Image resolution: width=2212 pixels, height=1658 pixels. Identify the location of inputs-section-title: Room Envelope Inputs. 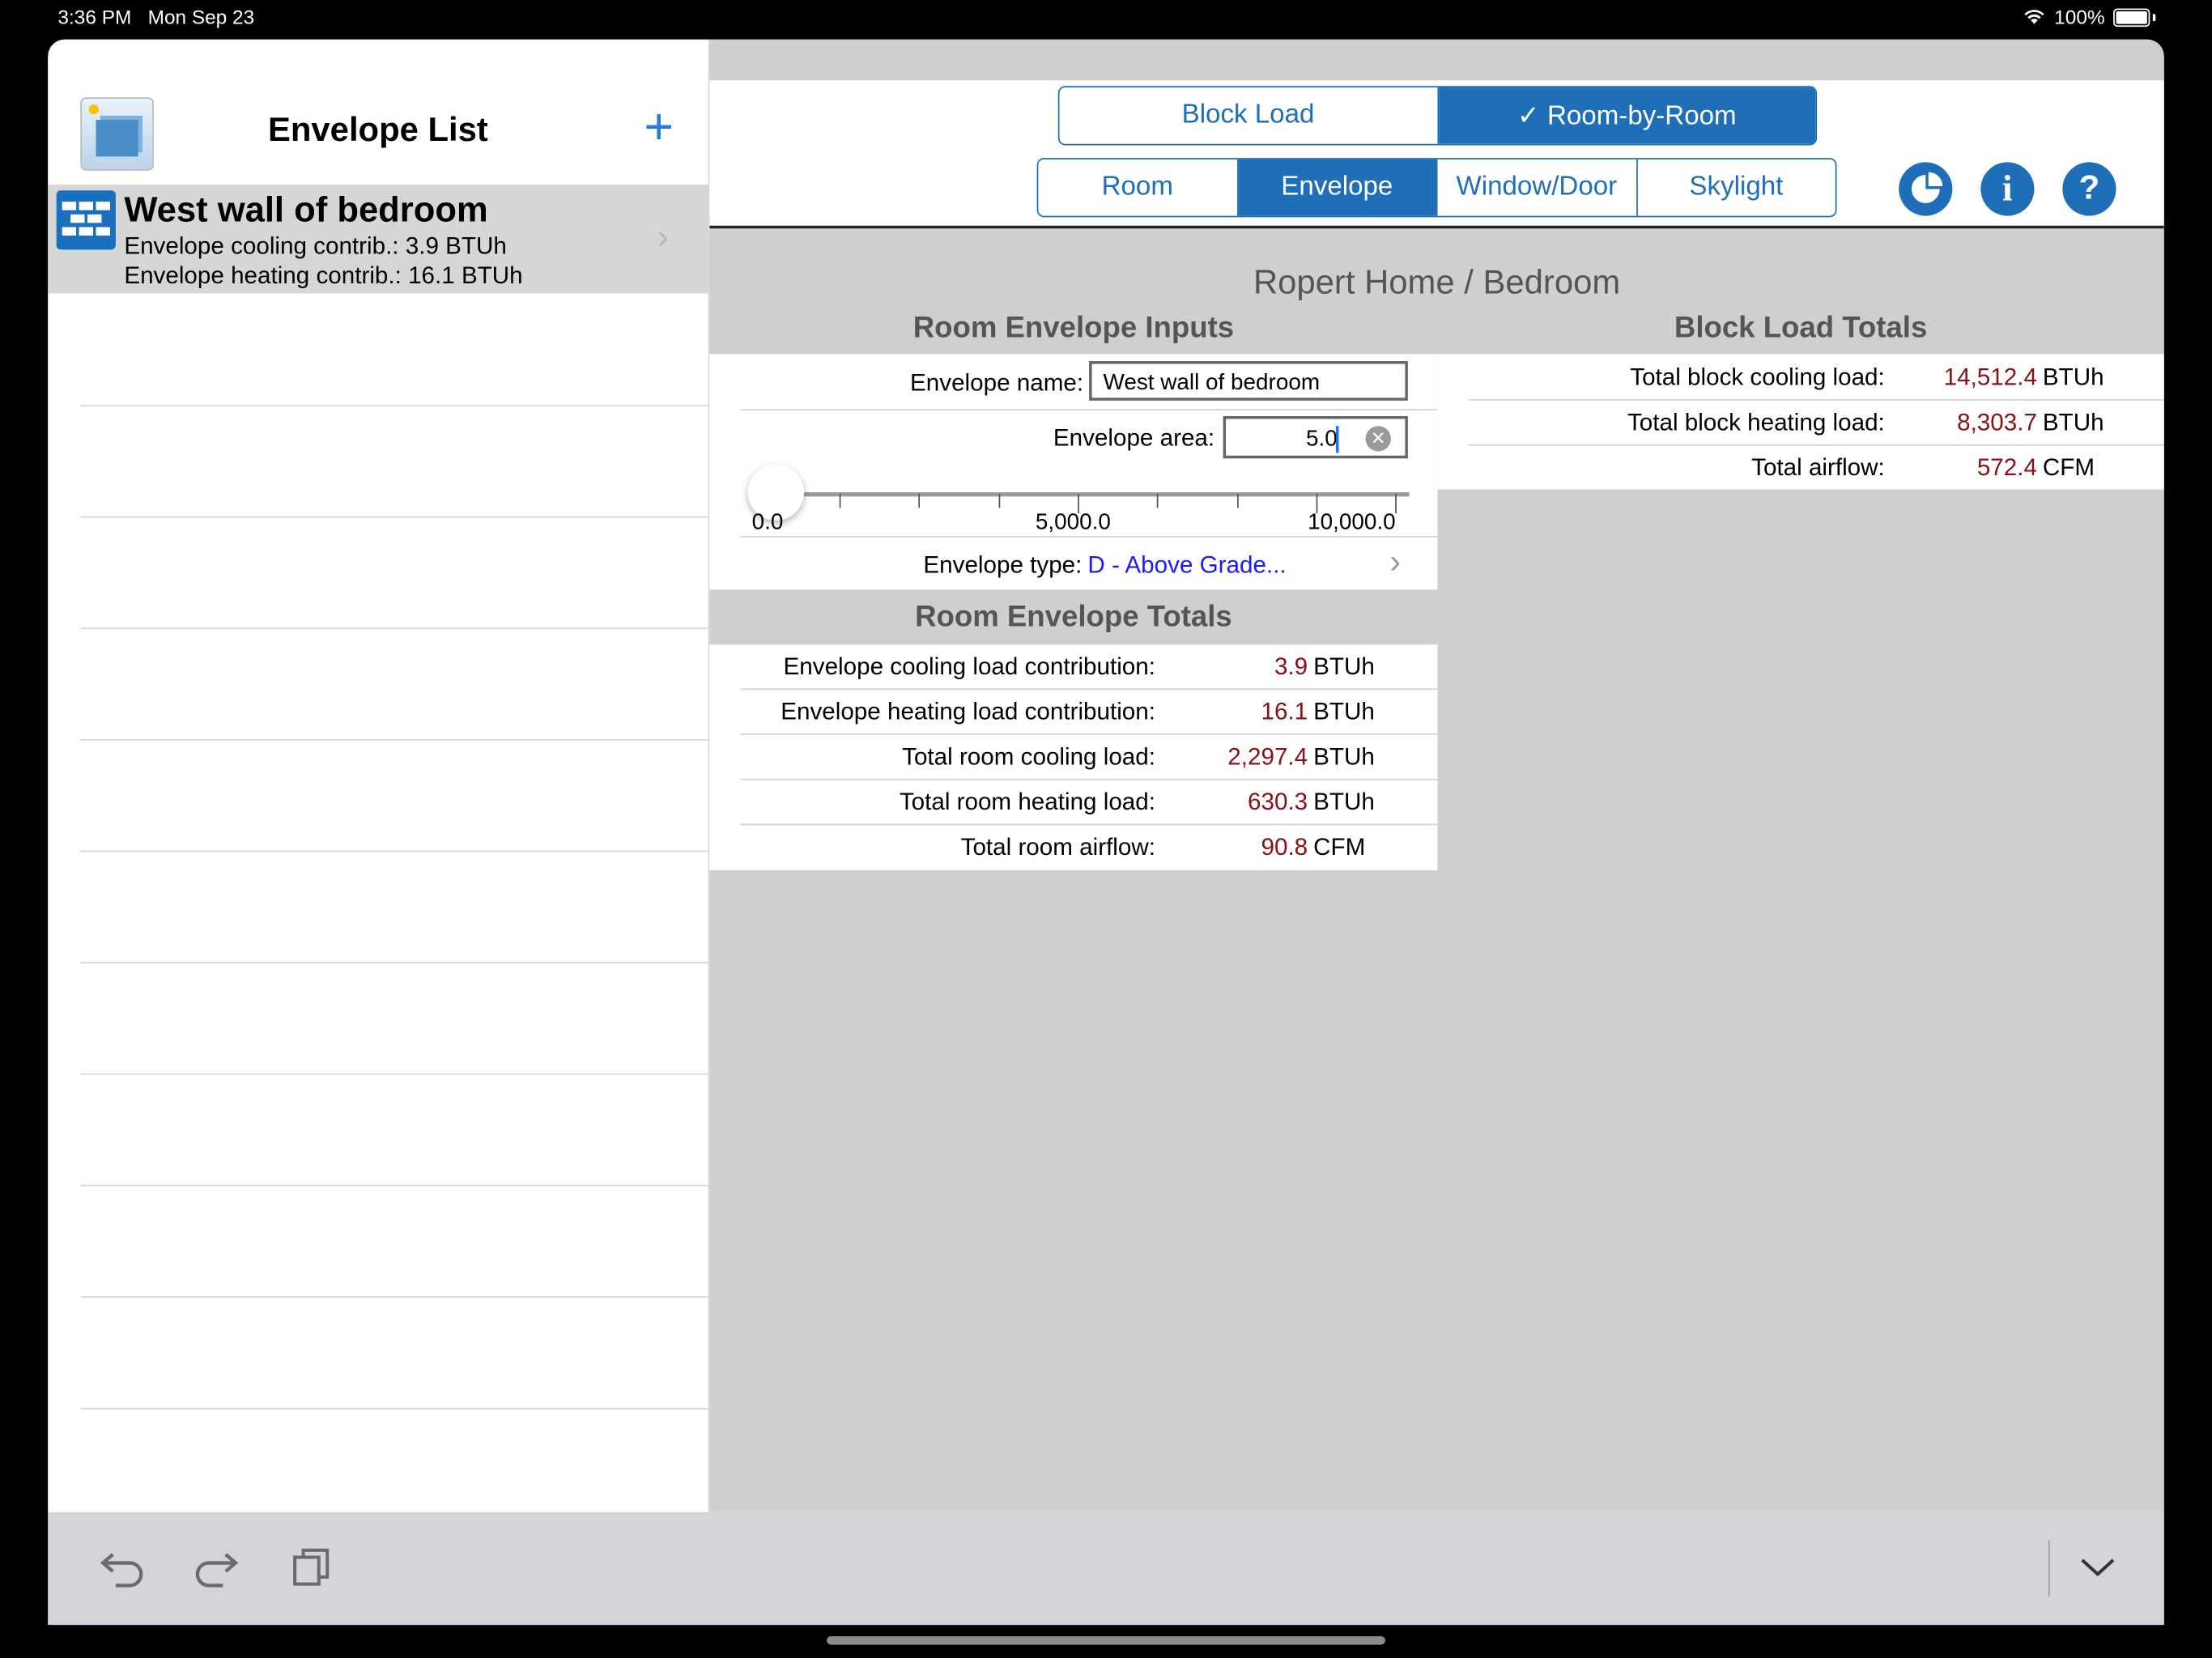
(1073, 328).